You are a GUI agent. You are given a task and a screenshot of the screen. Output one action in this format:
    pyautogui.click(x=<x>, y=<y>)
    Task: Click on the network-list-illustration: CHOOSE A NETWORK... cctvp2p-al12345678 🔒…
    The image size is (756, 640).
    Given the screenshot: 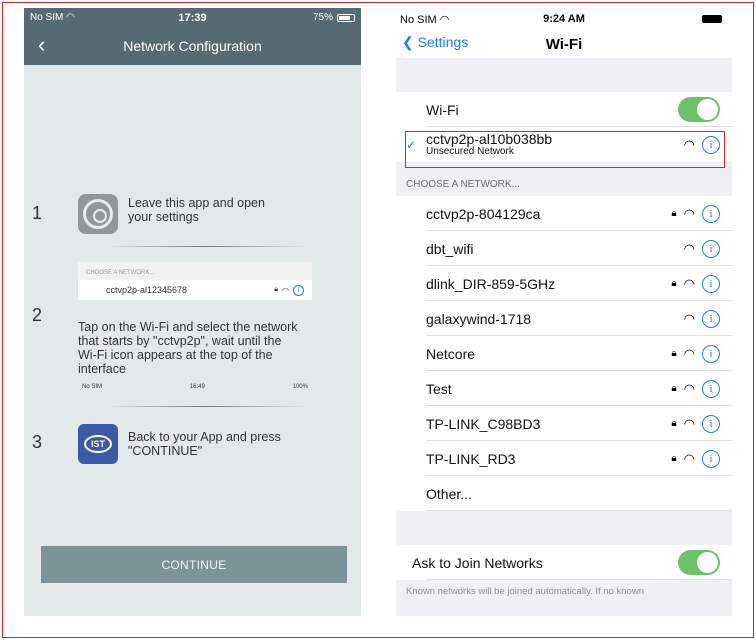 What is the action you would take?
    pyautogui.click(x=195, y=281)
    